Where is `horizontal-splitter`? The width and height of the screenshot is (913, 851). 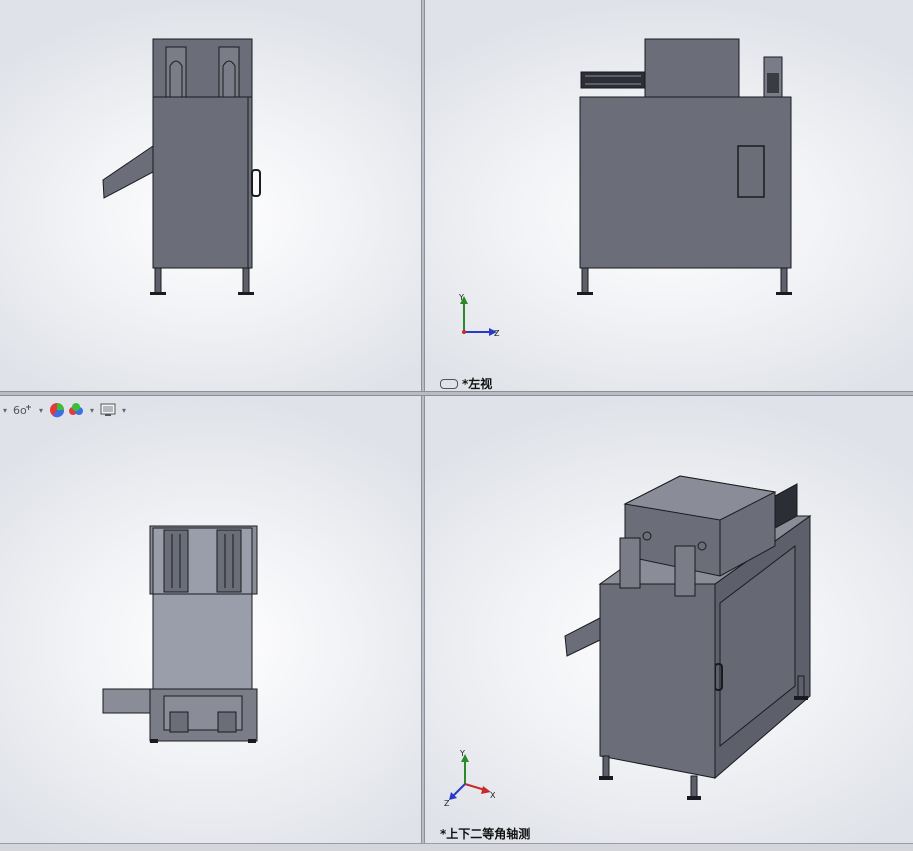
horizontal-splitter is located at coordinates (456, 393).